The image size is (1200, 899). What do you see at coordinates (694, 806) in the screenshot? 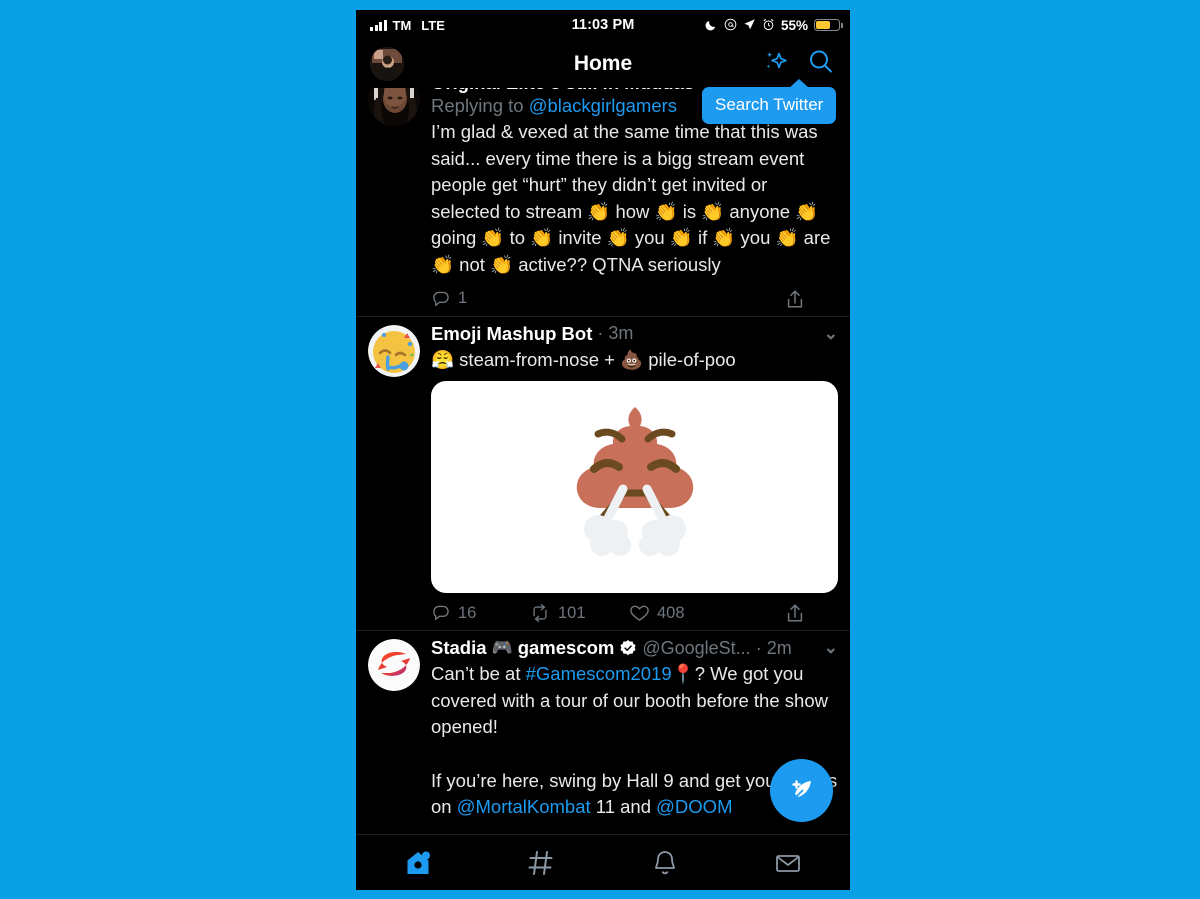
I see `mention-doom: @DOOM` at bounding box center [694, 806].